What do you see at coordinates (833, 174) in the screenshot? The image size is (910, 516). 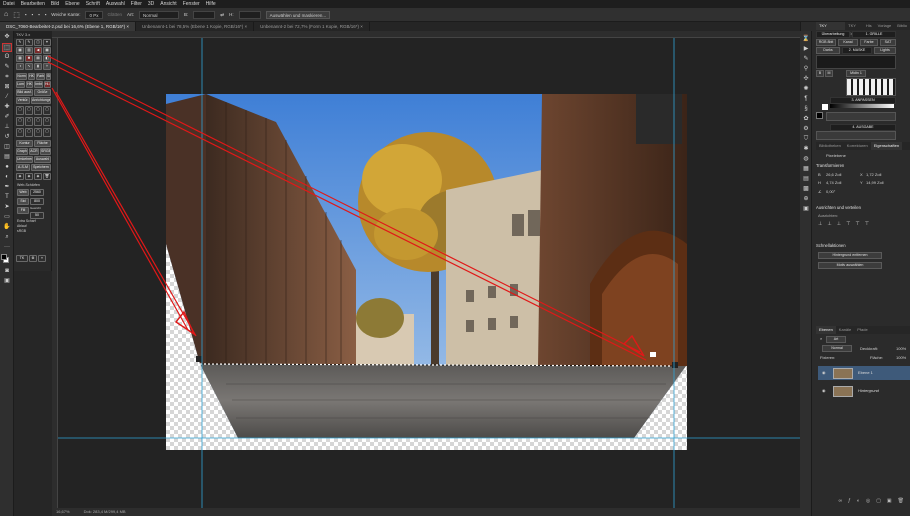 I see `transform-width: 26,6 Zoll` at bounding box center [833, 174].